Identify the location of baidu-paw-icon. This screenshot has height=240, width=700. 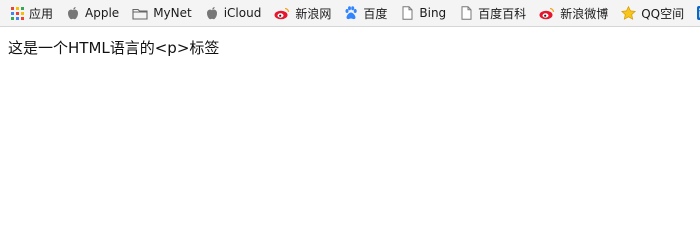
(351, 13).